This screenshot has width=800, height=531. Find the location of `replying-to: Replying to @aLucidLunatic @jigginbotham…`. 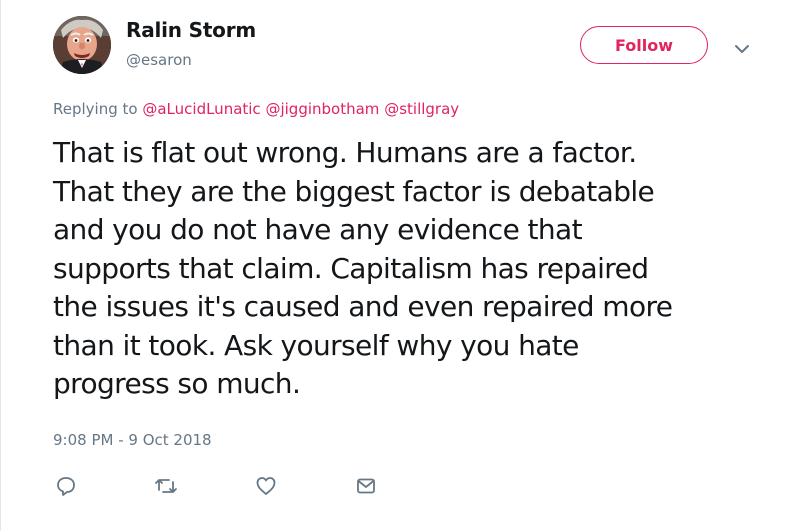

replying-to: Replying to @aLucidLunatic @jigginbotham… is located at coordinates (256, 109).